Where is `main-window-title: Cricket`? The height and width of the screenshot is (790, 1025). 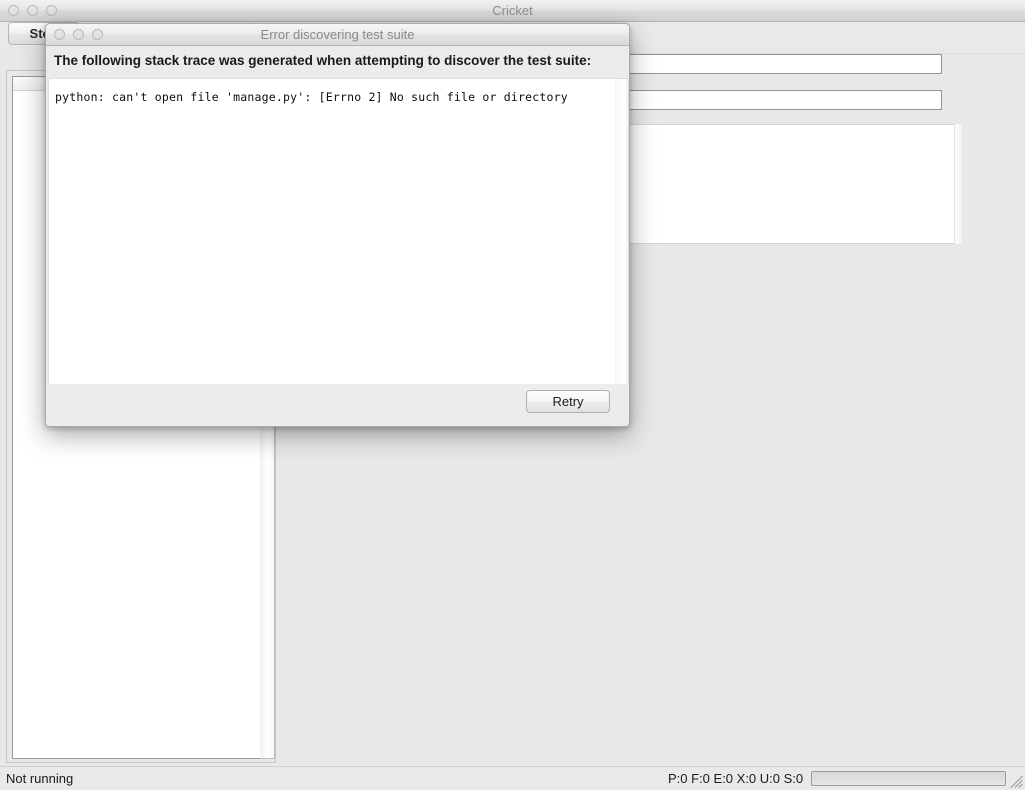
main-window-title: Cricket is located at coordinates (512, 10).